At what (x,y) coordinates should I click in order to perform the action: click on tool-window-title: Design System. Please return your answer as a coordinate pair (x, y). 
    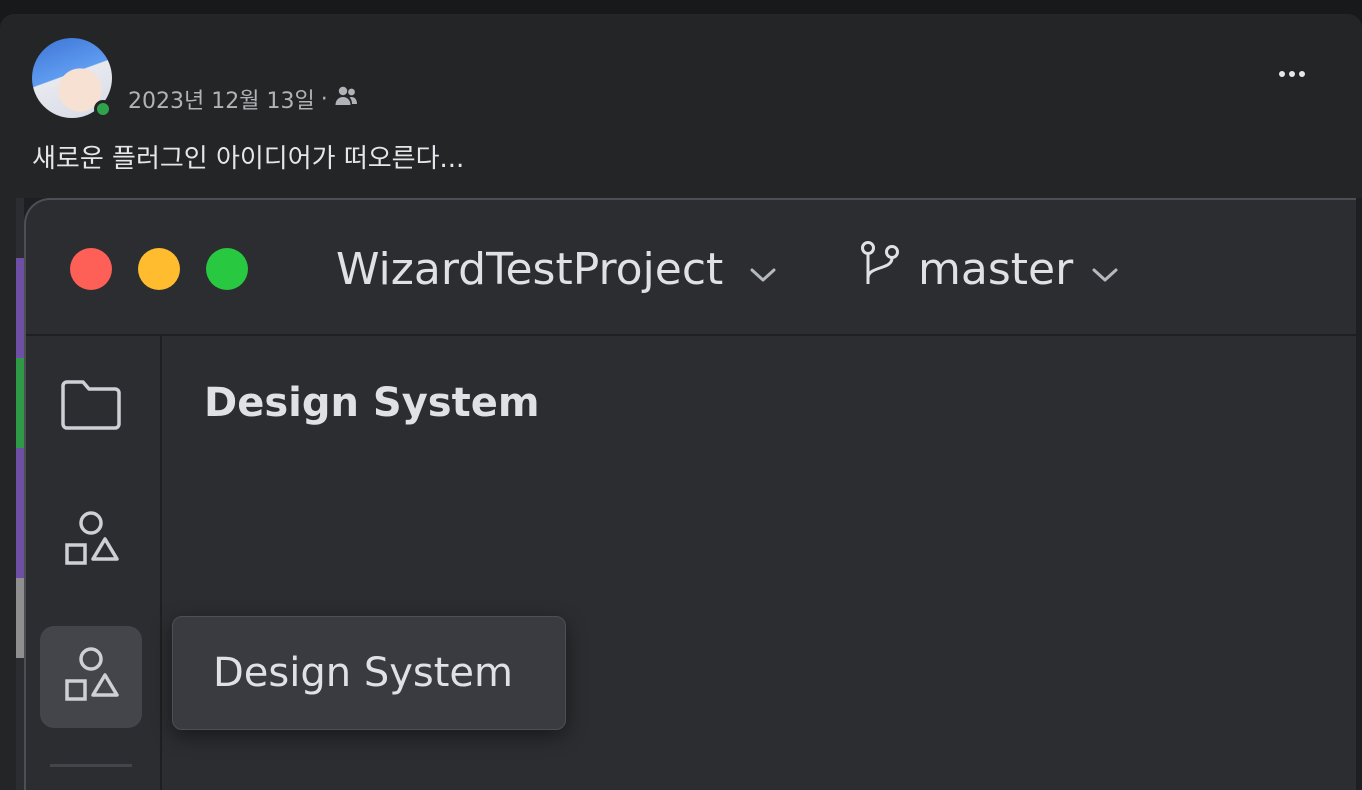
    Looking at the image, I should click on (372, 403).